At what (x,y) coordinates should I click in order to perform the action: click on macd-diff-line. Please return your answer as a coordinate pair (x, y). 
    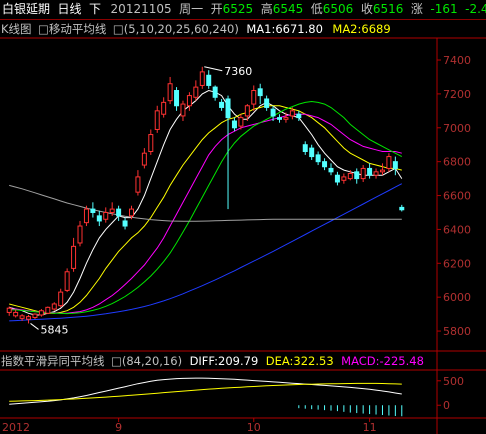
    Looking at the image, I should click on (205, 391).